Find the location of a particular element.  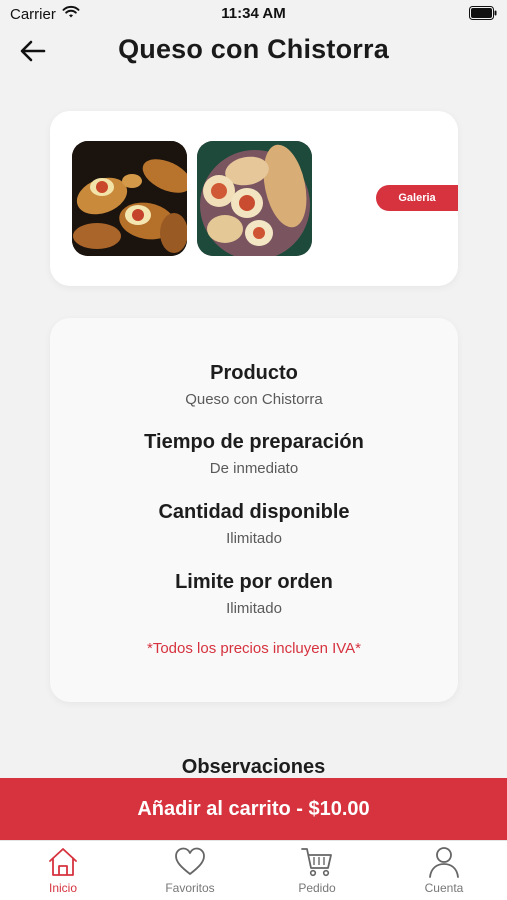

page-title: Queso con Chistorra is located at coordinates (253, 49).